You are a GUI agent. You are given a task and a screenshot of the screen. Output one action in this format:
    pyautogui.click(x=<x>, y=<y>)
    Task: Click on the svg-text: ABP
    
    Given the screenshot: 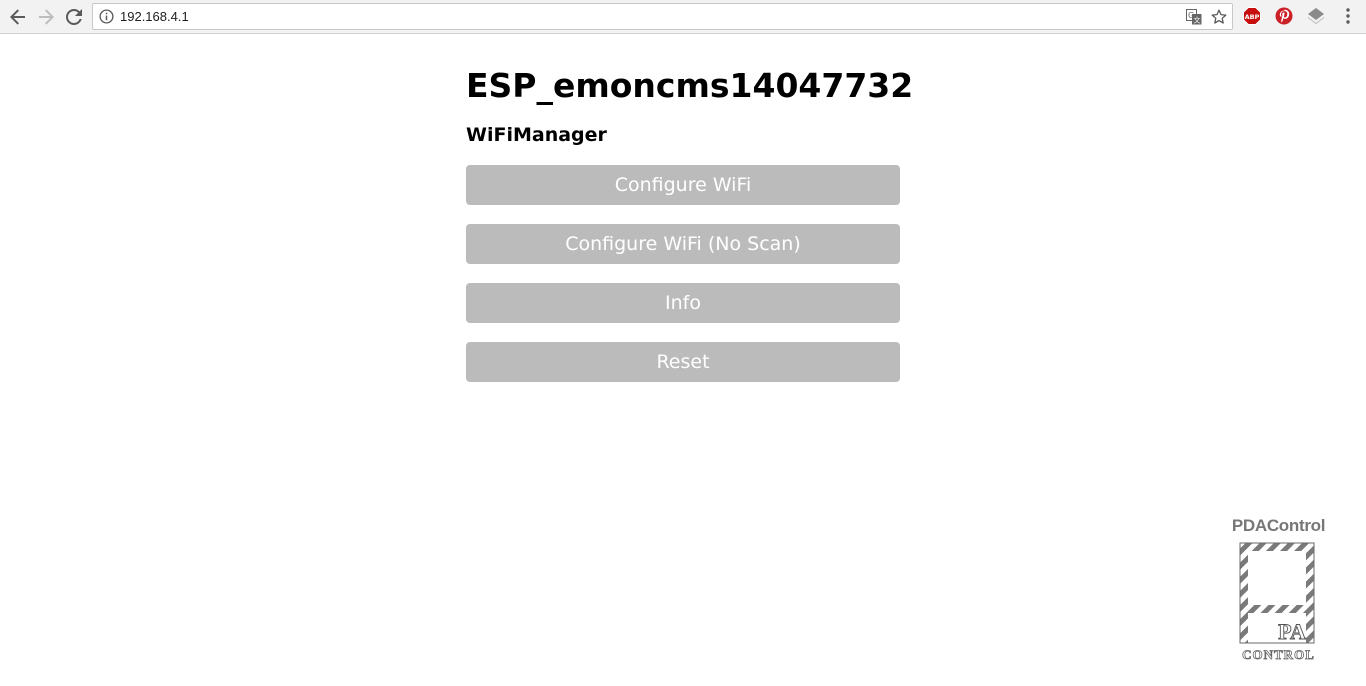 What is the action you would take?
    pyautogui.click(x=1252, y=17)
    